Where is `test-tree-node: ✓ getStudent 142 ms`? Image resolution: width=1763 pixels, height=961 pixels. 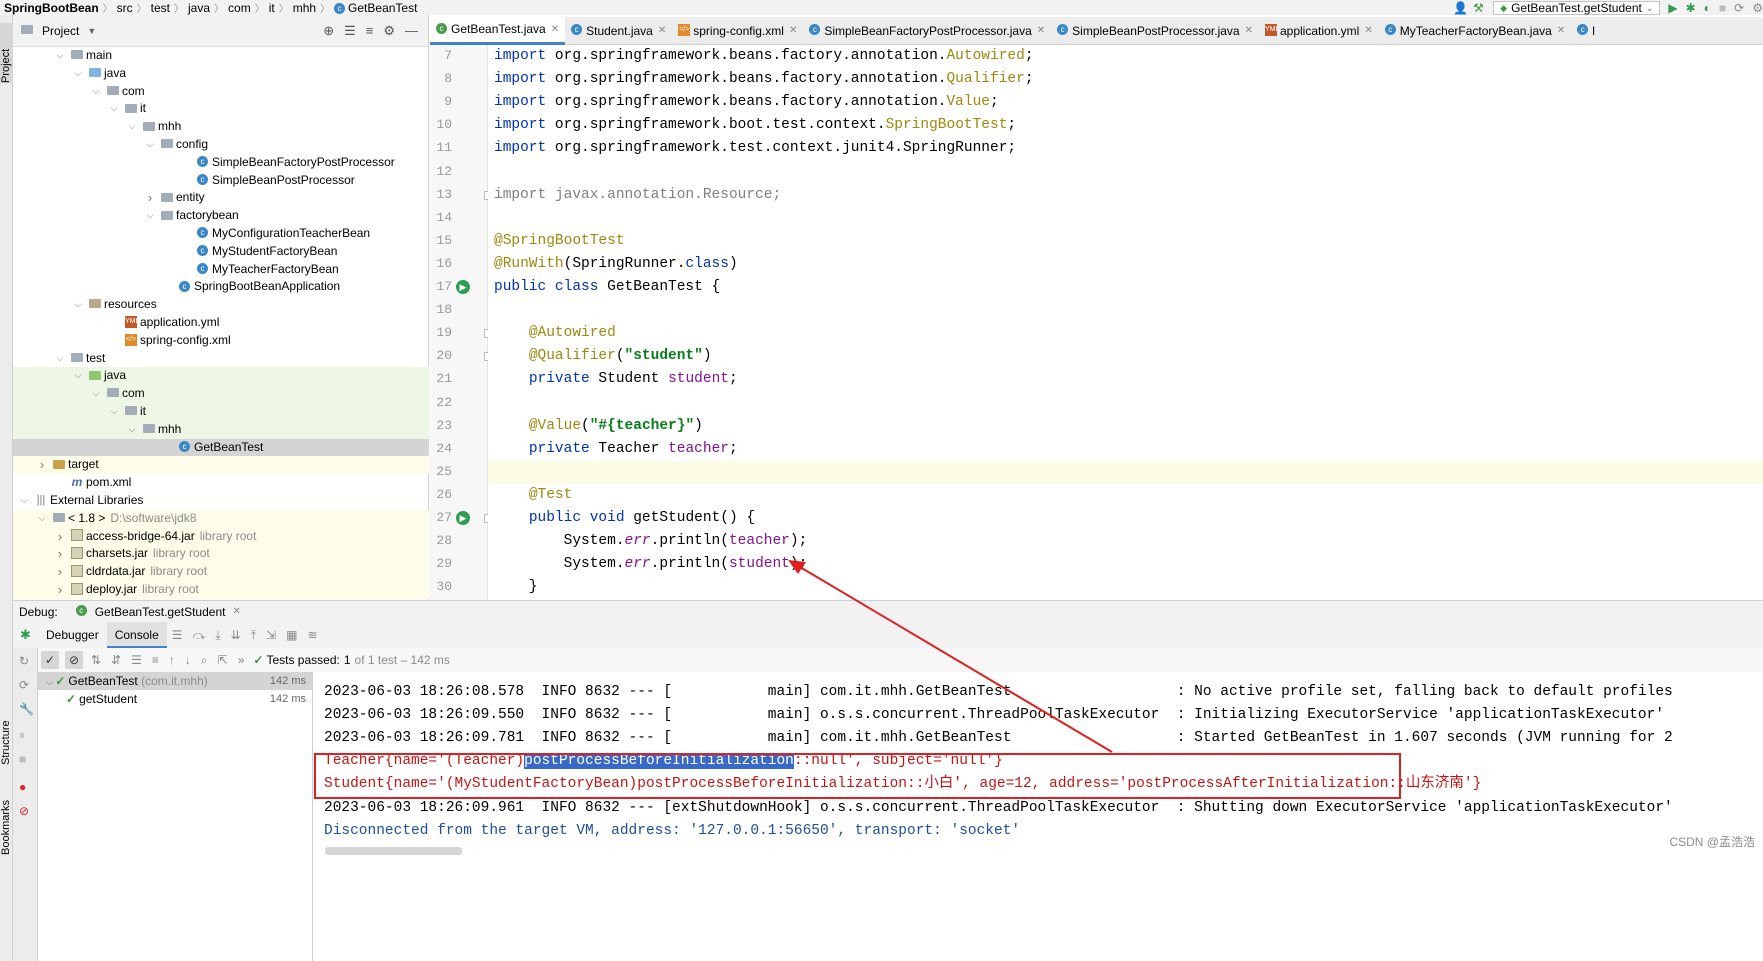
test-tree-node: ✓ getStudent 142 ms is located at coordinates (175, 699).